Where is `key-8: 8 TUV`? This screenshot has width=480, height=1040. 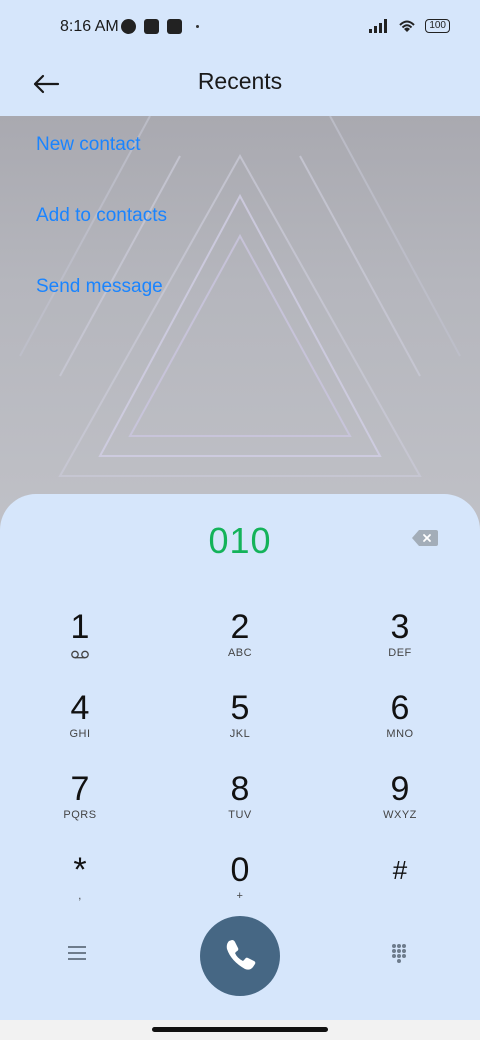 key-8: 8 TUV is located at coordinates (240, 805).